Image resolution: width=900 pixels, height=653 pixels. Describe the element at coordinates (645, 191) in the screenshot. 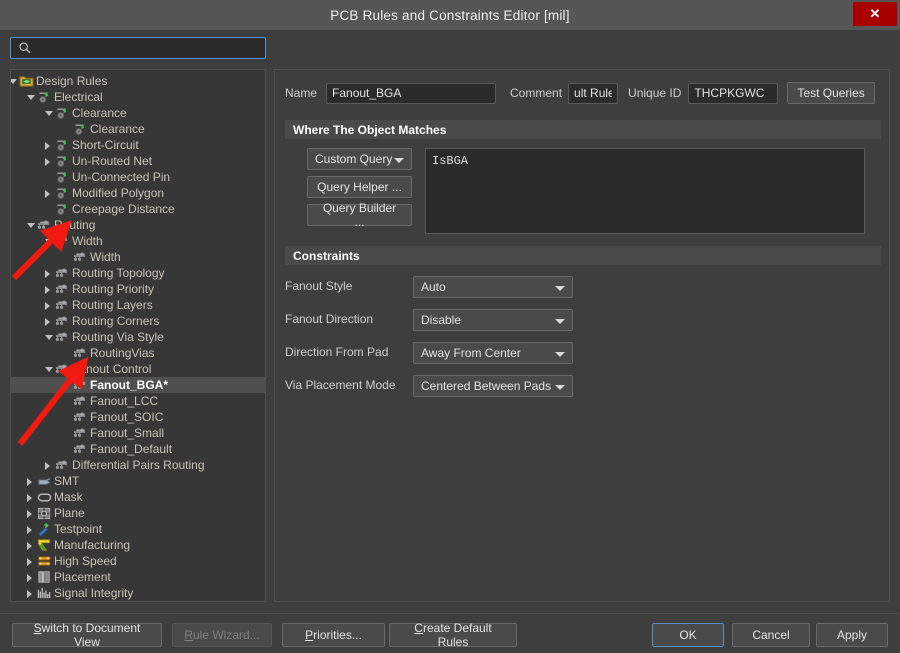

I see `query-textarea` at that location.